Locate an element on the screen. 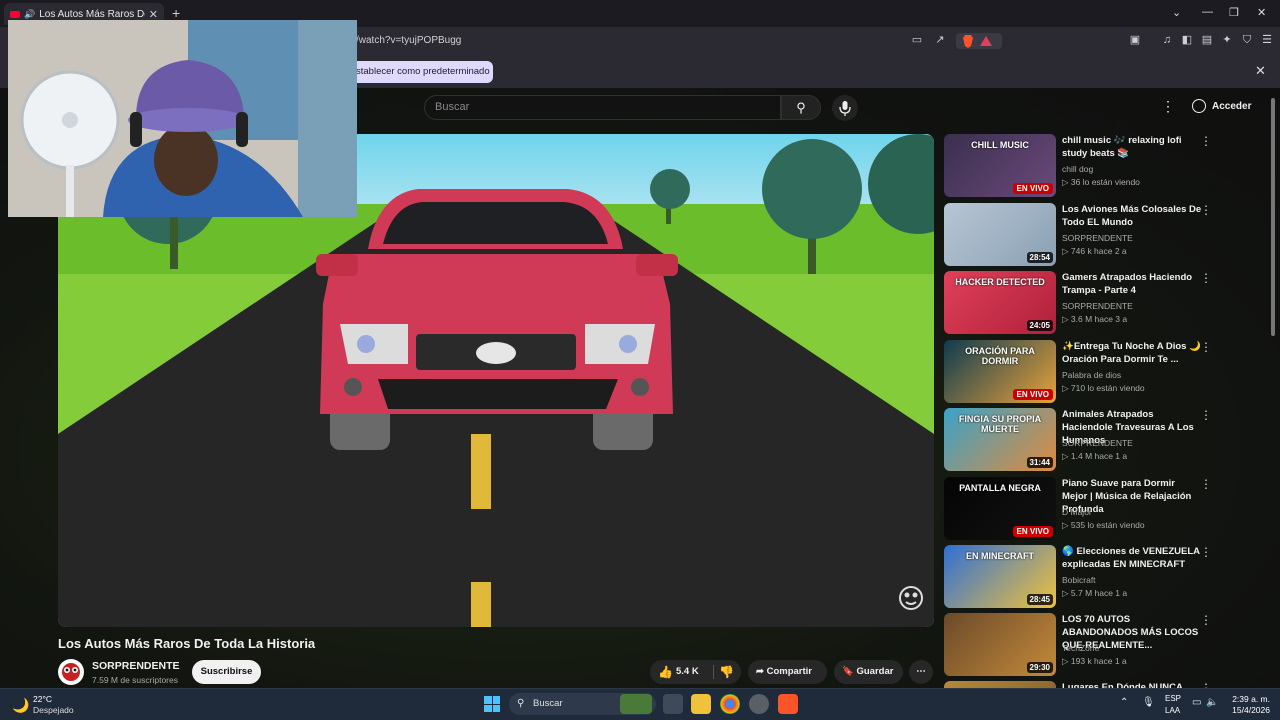 This screenshot has height=720, width=1280. dislike-icon: 👎 is located at coordinates (726, 672).